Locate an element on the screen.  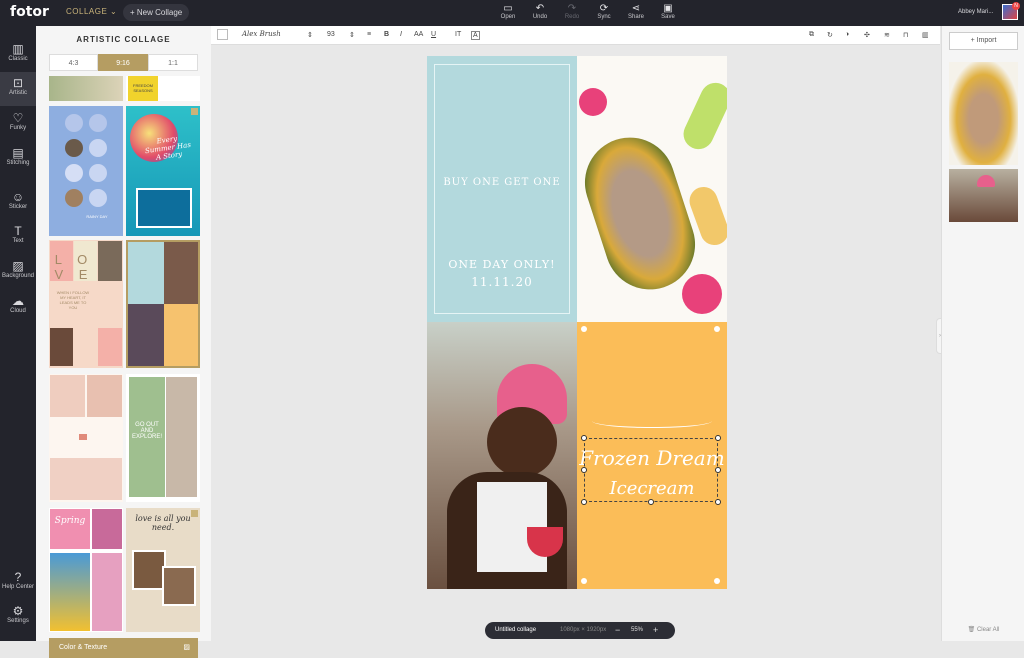
mode-dropdown: COLLAGE ⌄ is located at coordinates (91, 11).